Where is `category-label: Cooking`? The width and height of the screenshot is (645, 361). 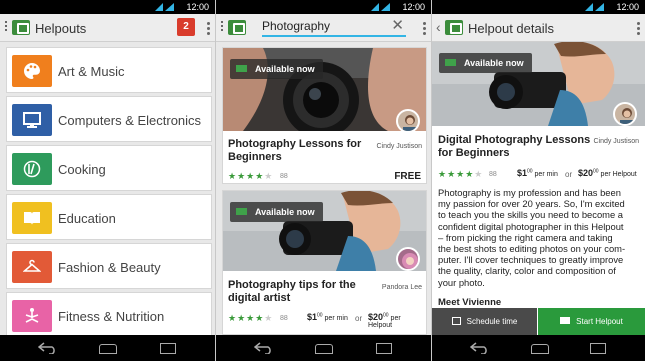
category-label: Cooking is located at coordinates (82, 169).